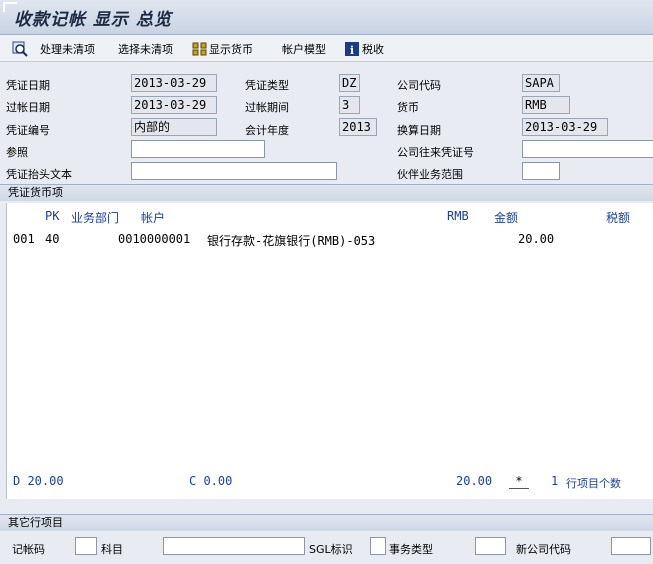  I want to click on doc-type-field: DZ, so click(349, 83).